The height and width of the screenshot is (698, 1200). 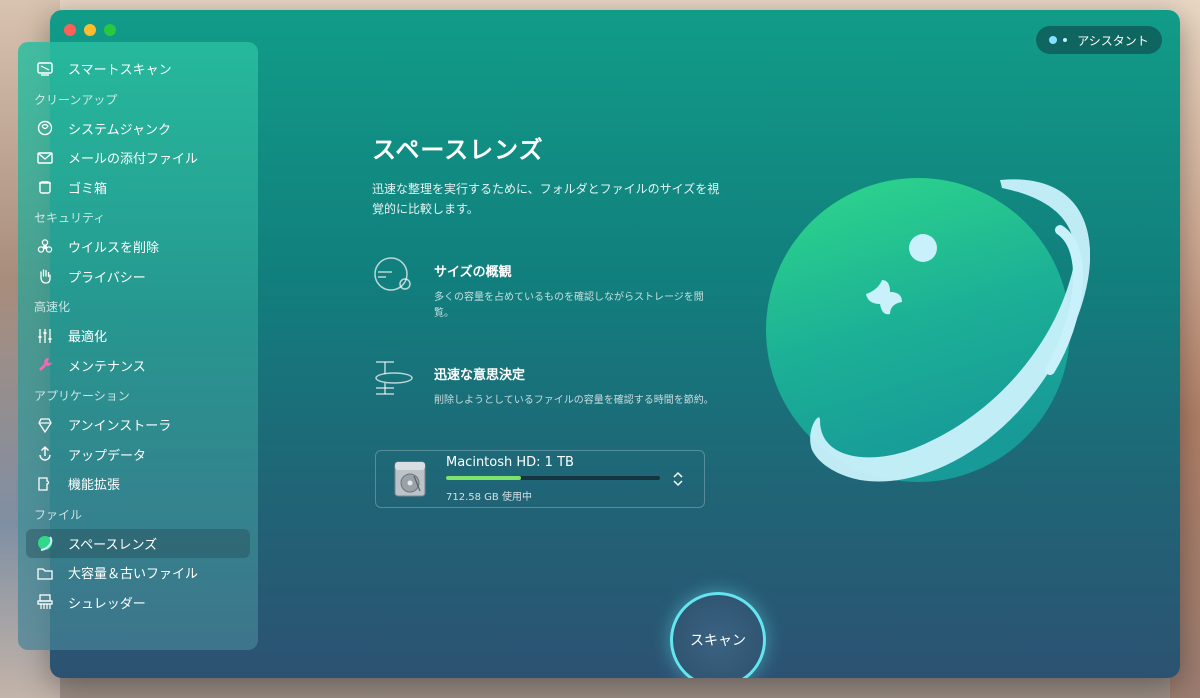 What do you see at coordinates (138, 336) in the screenshot?
I see `sidebar-item-sliders: 最適化` at bounding box center [138, 336].